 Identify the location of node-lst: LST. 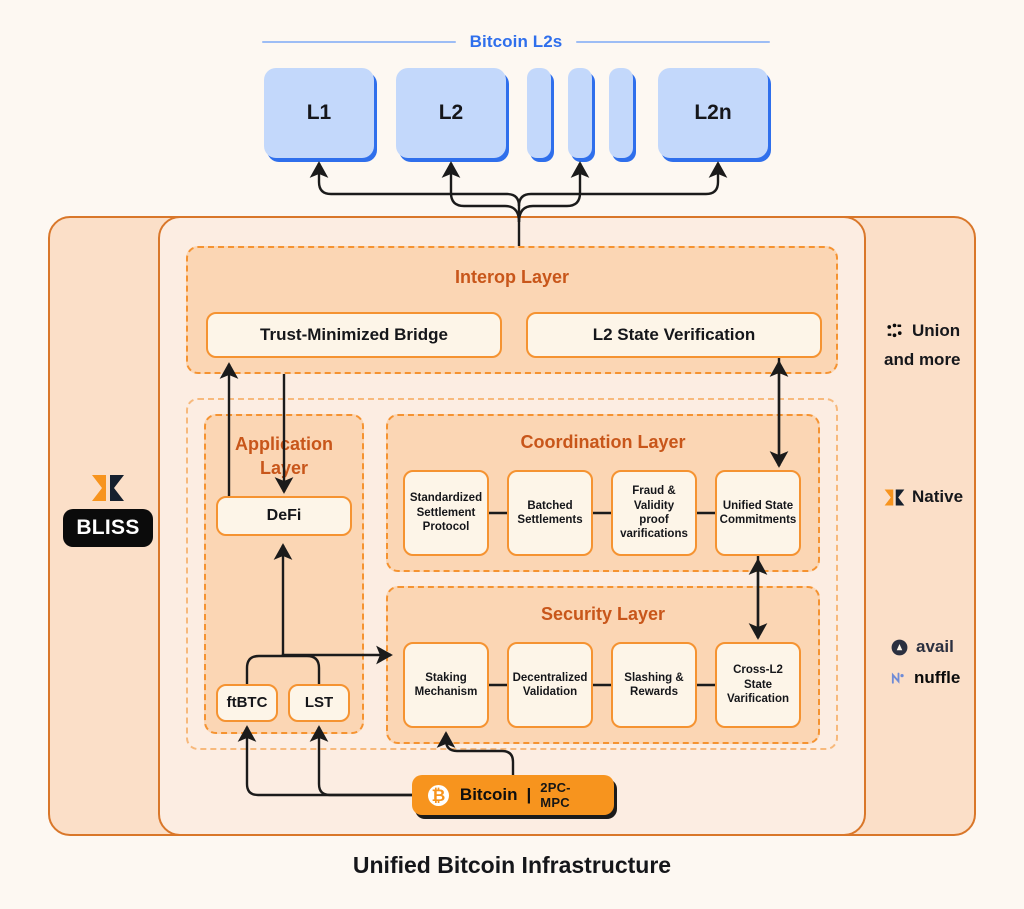
(319, 703).